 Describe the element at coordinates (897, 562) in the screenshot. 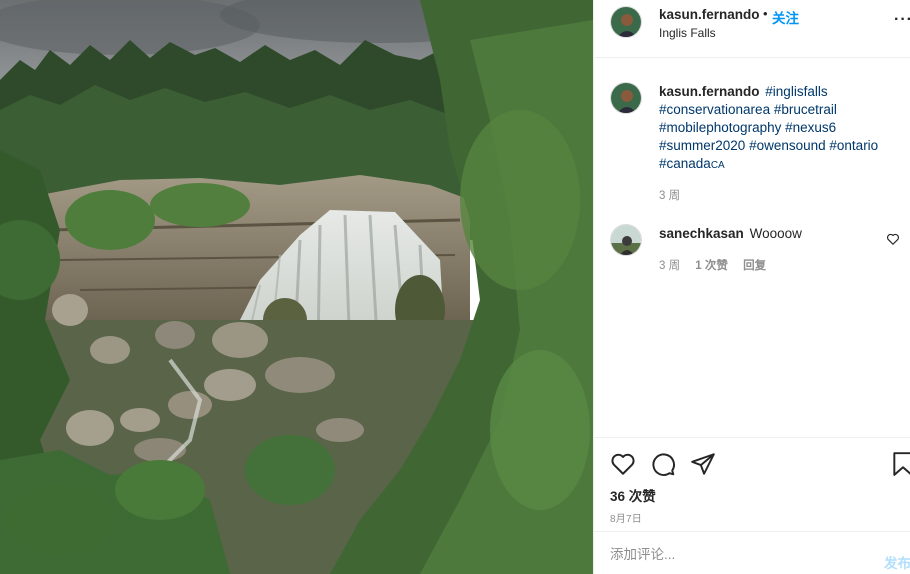

I see `post-comment-button: 发布` at that location.